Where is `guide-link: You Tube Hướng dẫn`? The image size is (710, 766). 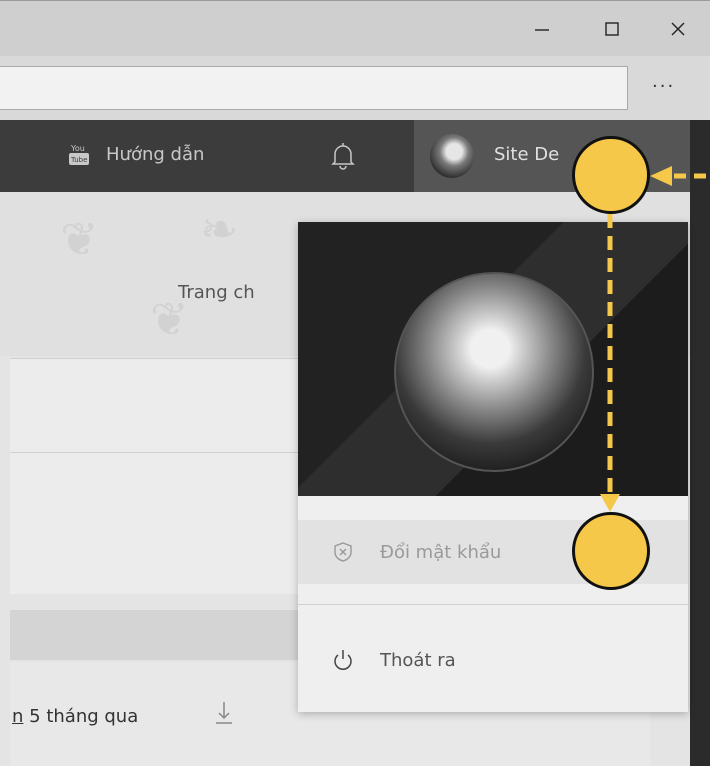 guide-link: You Tube Hướng dẫn is located at coordinates (136, 154).